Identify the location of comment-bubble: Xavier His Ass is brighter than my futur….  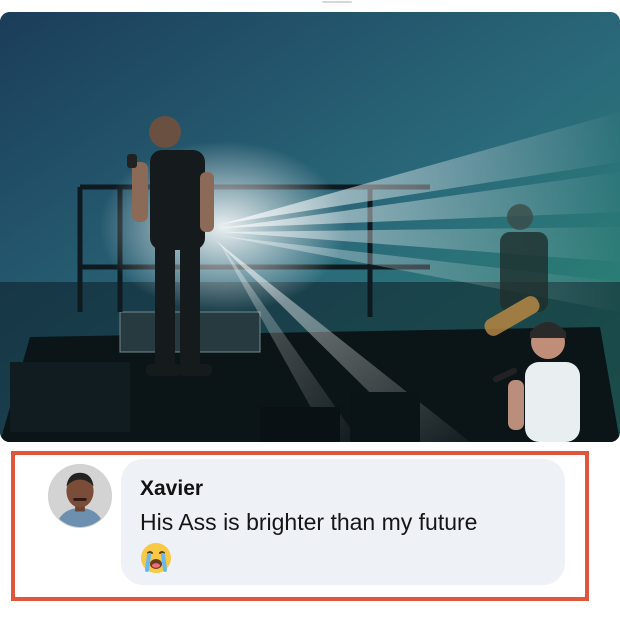
(343, 522).